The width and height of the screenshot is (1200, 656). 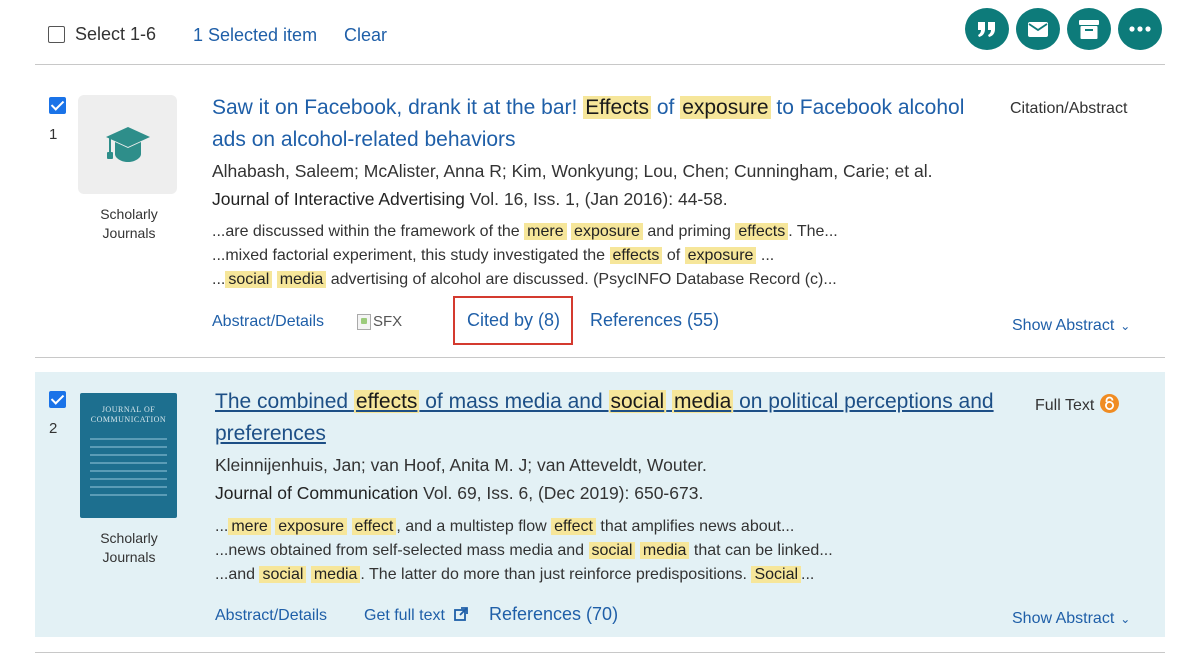 What do you see at coordinates (255, 35) in the screenshot?
I see `selected-items-link: 1 Selected item` at bounding box center [255, 35].